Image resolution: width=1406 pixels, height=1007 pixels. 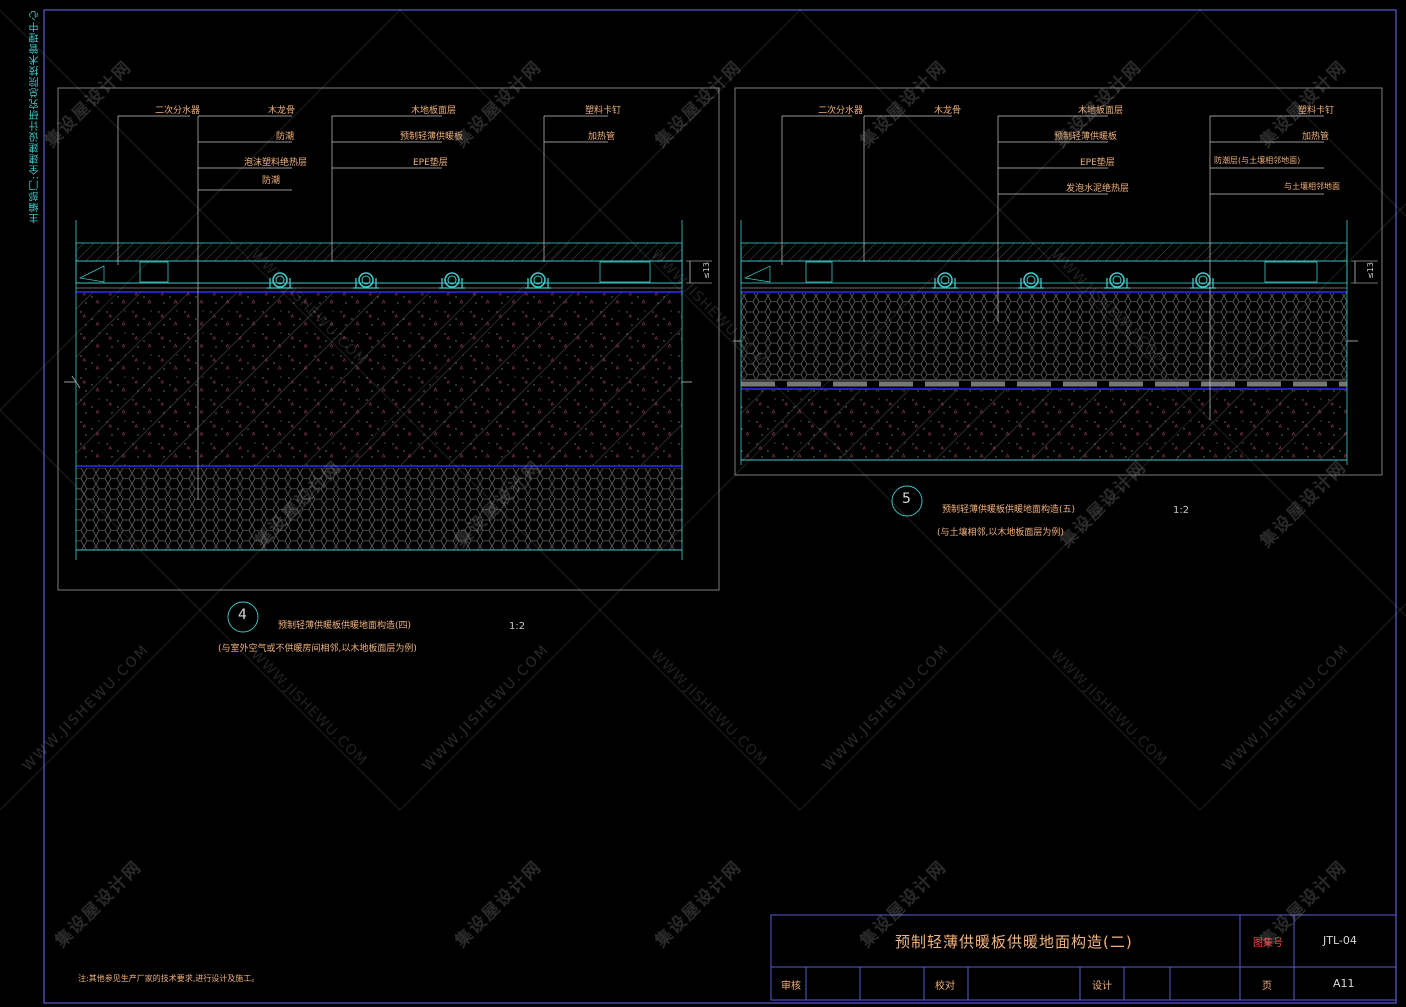 I want to click on drawing-note: 注:其他参见生产厂家的技术要求,进行设计及施工。, so click(x=169, y=978).